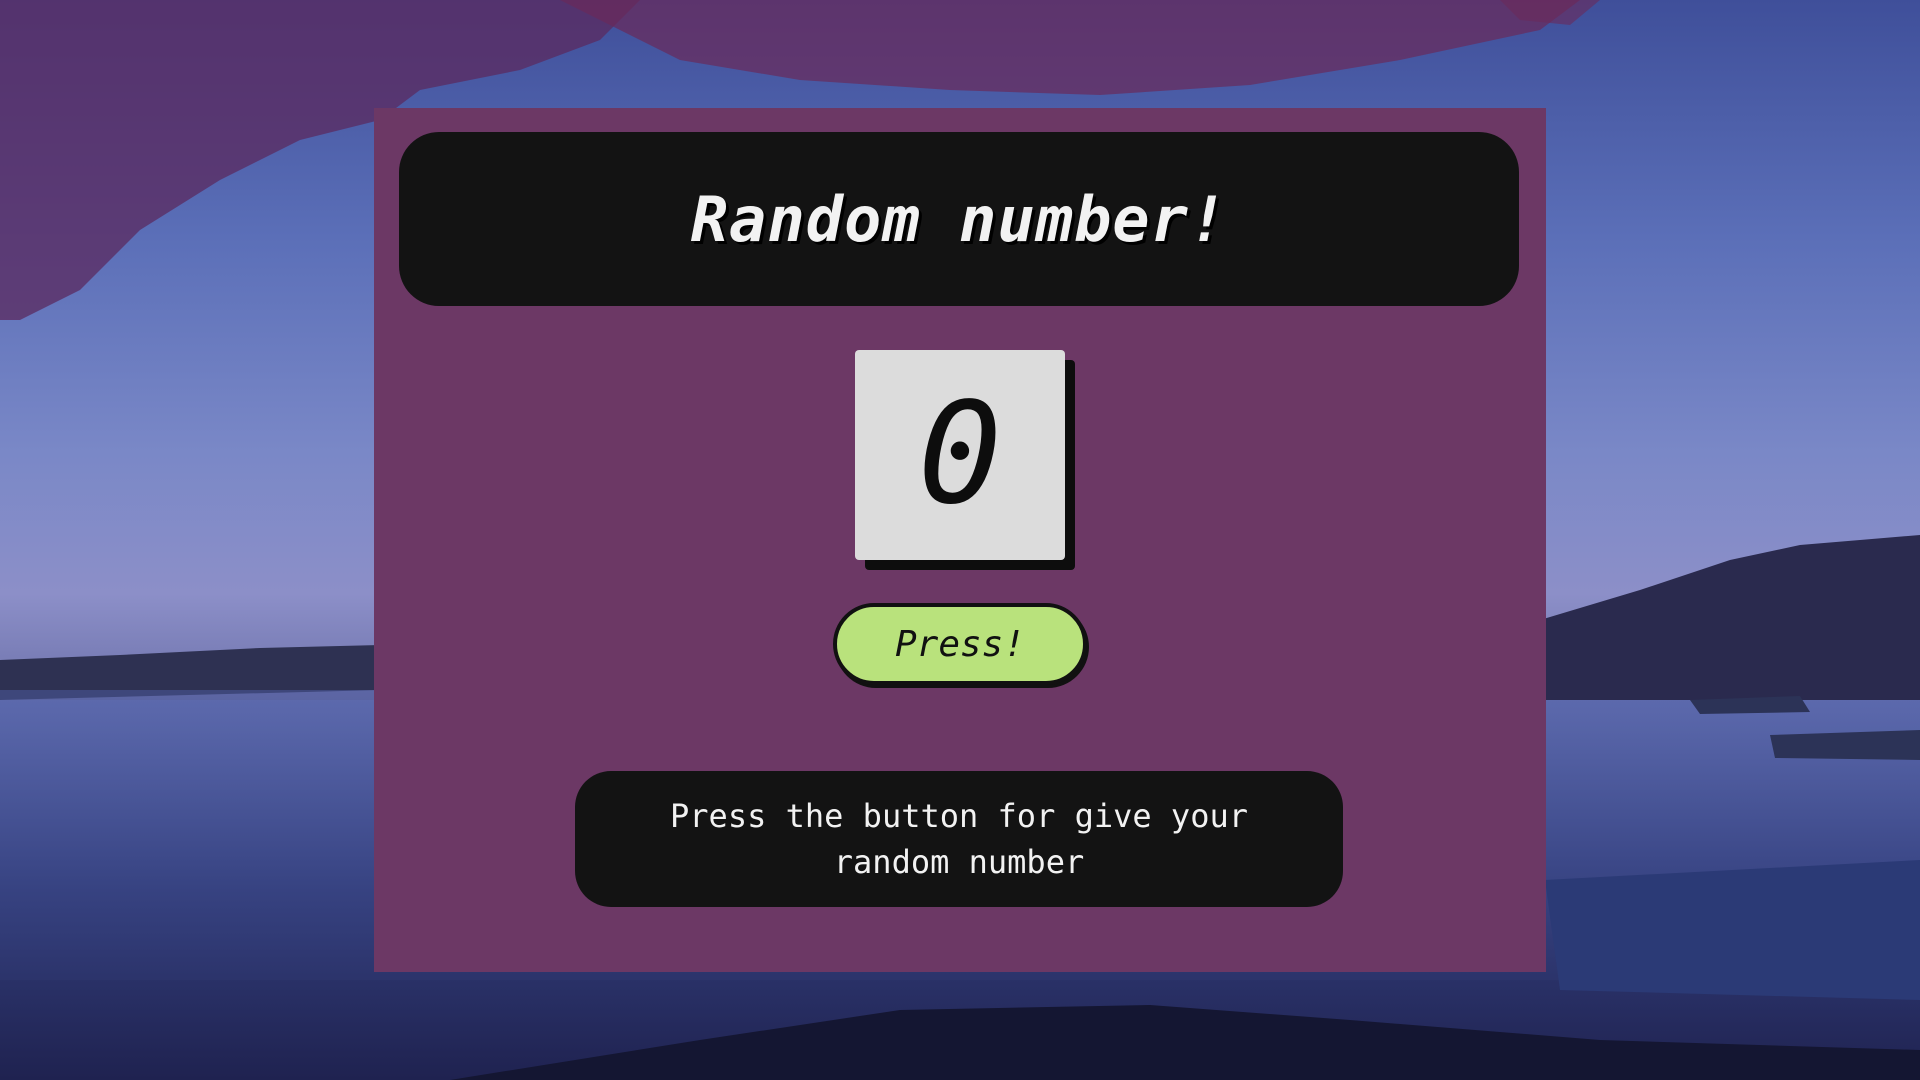 The image size is (1920, 1080). I want to click on title-panel: Random number!, so click(959, 219).